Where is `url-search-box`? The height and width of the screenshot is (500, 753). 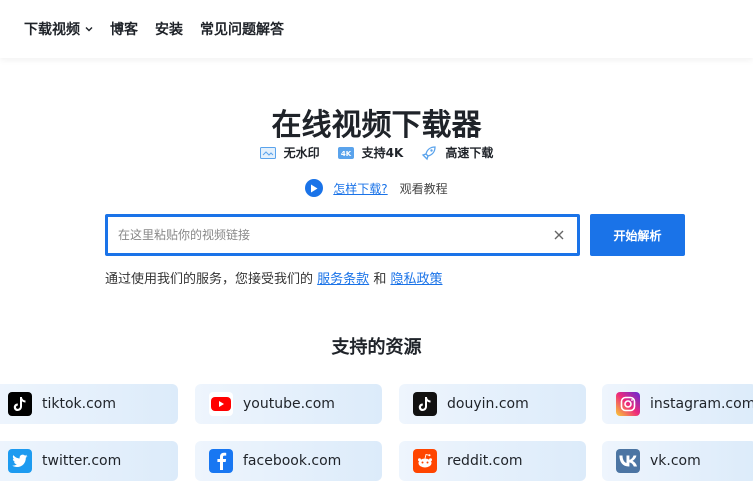 url-search-box is located at coordinates (342, 235).